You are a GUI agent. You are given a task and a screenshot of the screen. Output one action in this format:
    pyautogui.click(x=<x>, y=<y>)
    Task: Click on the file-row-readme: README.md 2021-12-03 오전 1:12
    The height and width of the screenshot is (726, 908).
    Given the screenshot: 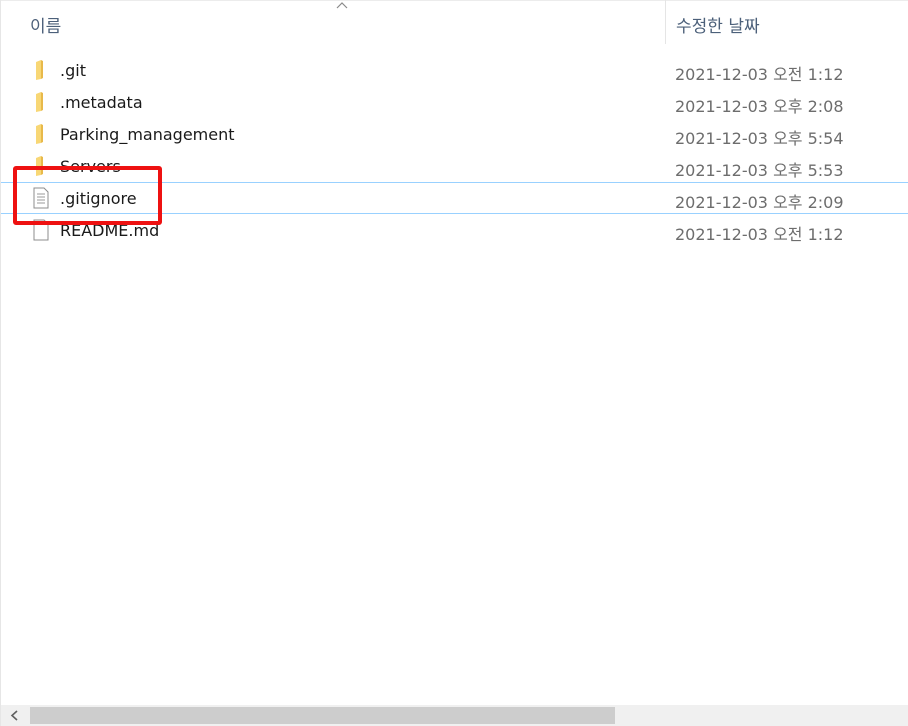 What is the action you would take?
    pyautogui.click(x=454, y=230)
    